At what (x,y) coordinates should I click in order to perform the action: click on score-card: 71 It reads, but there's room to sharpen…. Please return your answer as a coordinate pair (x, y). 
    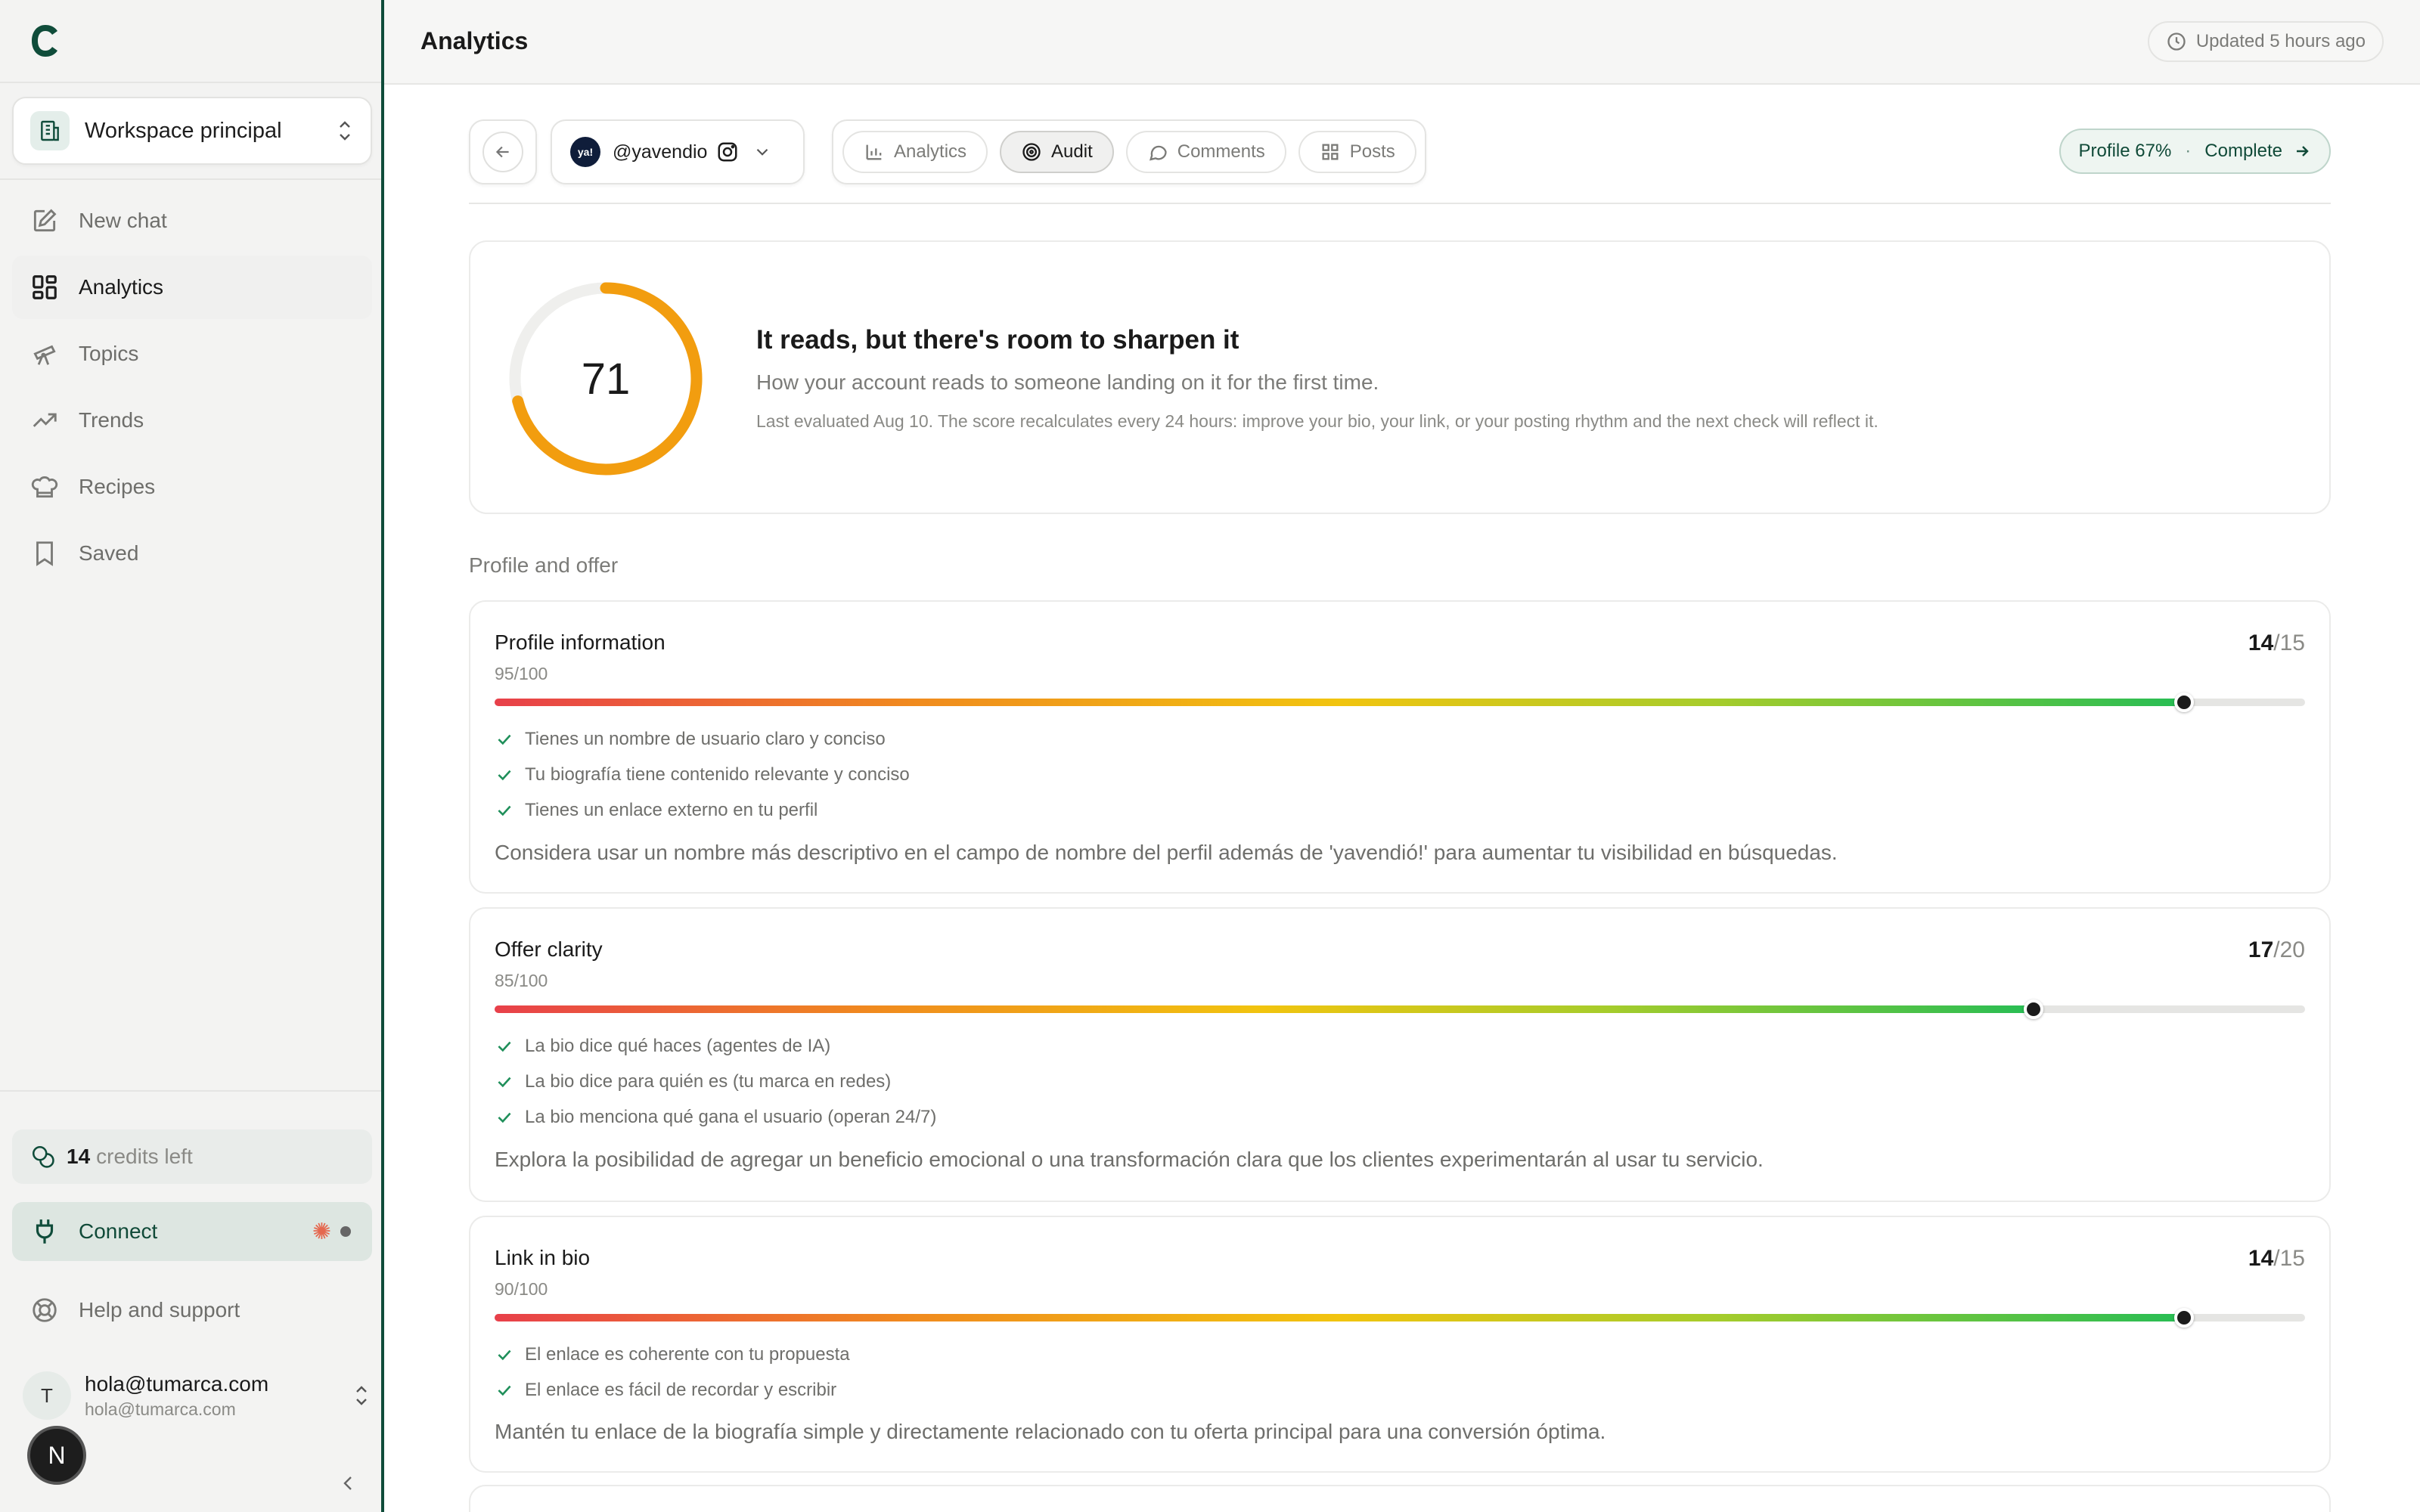
    Looking at the image, I should click on (1400, 377).